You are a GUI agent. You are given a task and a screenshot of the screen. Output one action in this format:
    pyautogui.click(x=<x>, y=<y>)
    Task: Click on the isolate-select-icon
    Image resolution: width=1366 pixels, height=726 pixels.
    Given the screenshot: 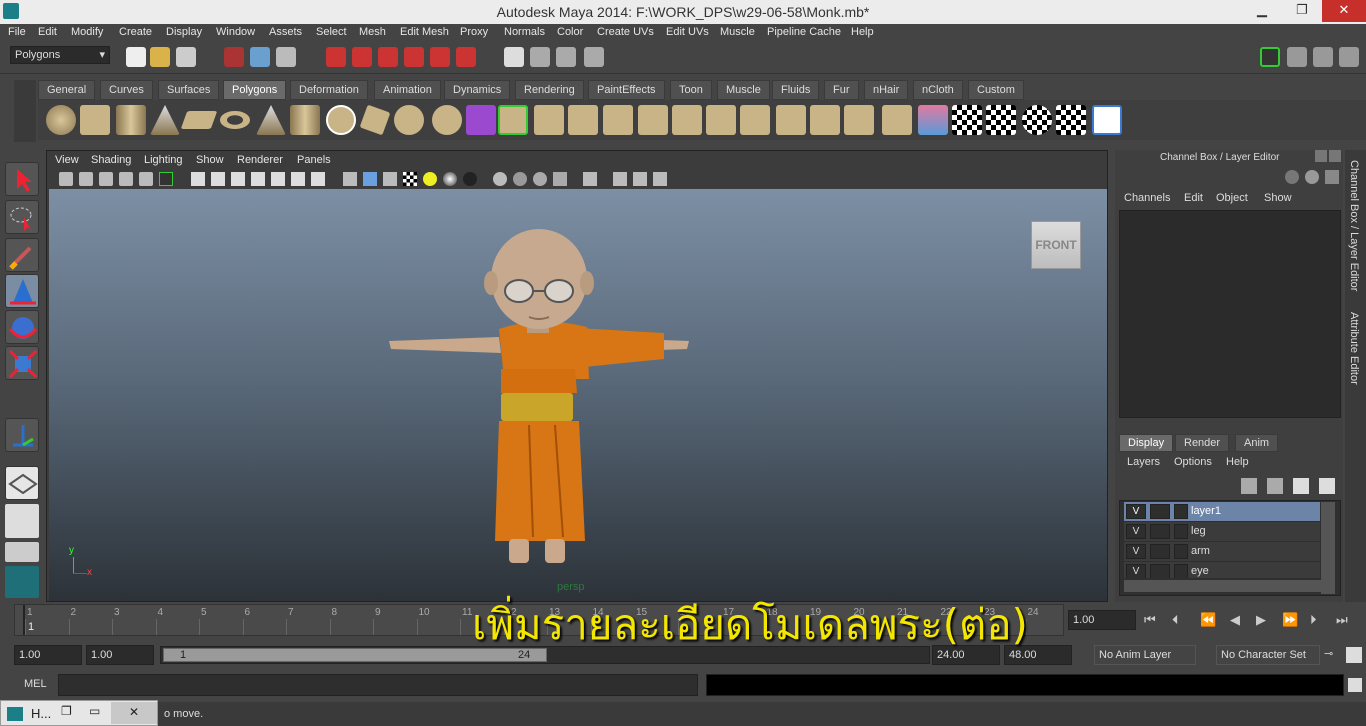 What is the action you would take?
    pyautogui.click(x=560, y=179)
    